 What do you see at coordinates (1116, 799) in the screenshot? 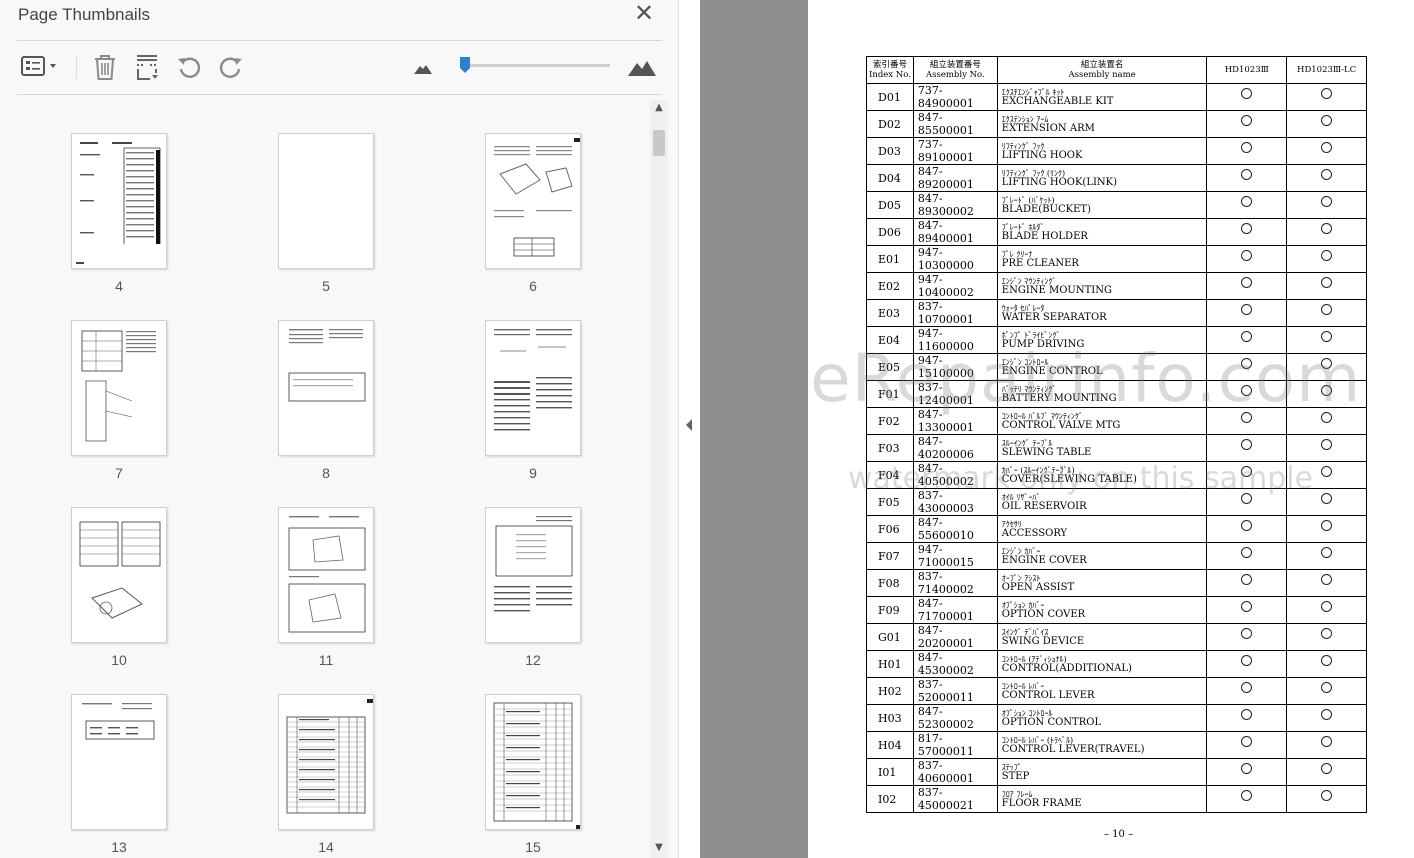
I see `table-row: I02 837-45000021 ﾌﾛｱ ﾌﾚｰﾑ FLOOR FRAME` at bounding box center [1116, 799].